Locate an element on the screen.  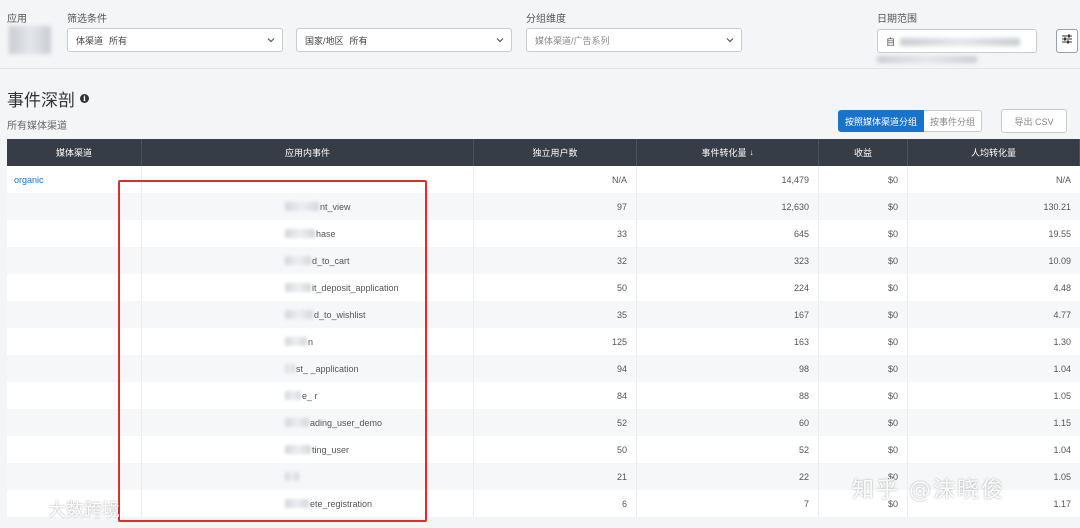
page-title-text: 事件深剖 is located at coordinates (41, 100).